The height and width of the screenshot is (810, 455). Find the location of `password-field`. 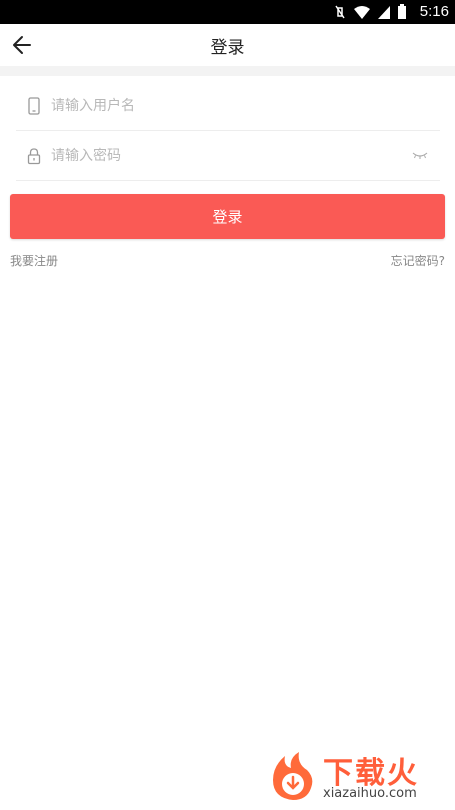

password-field is located at coordinates (228, 155).